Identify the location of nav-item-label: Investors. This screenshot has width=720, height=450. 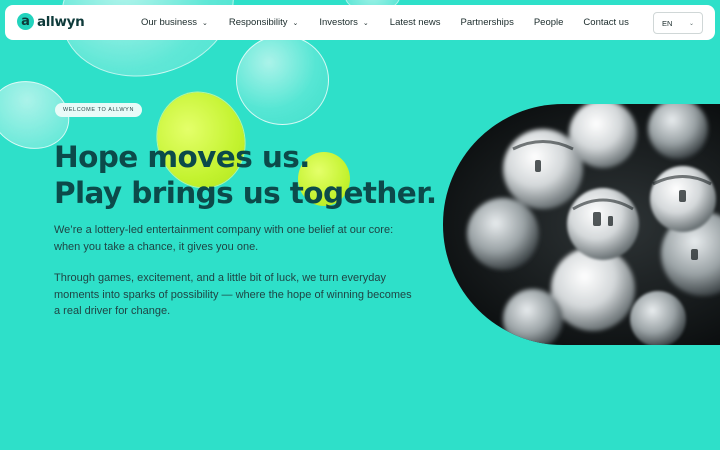
(338, 22).